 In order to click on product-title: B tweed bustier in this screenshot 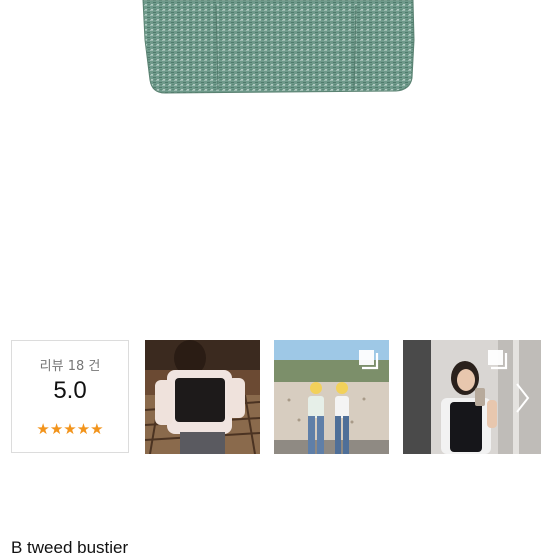, I will do `click(70, 547)`.